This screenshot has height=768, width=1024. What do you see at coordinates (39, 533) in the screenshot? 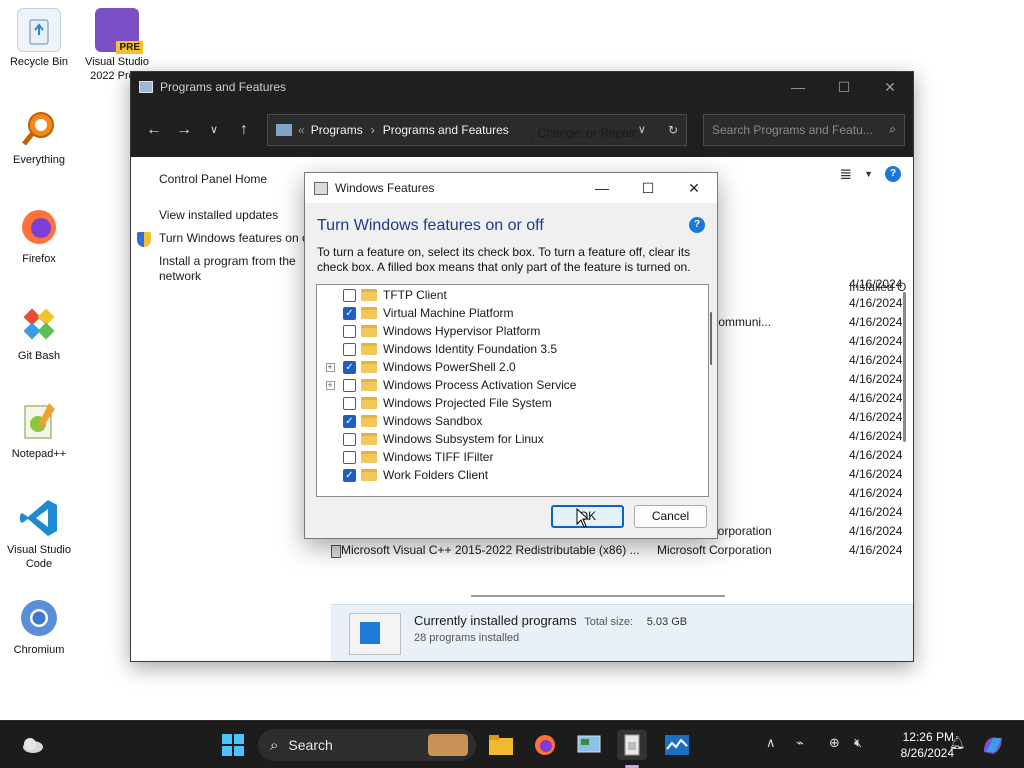
I see `desktop-icon-vscode: Visual Studio Code` at bounding box center [39, 533].